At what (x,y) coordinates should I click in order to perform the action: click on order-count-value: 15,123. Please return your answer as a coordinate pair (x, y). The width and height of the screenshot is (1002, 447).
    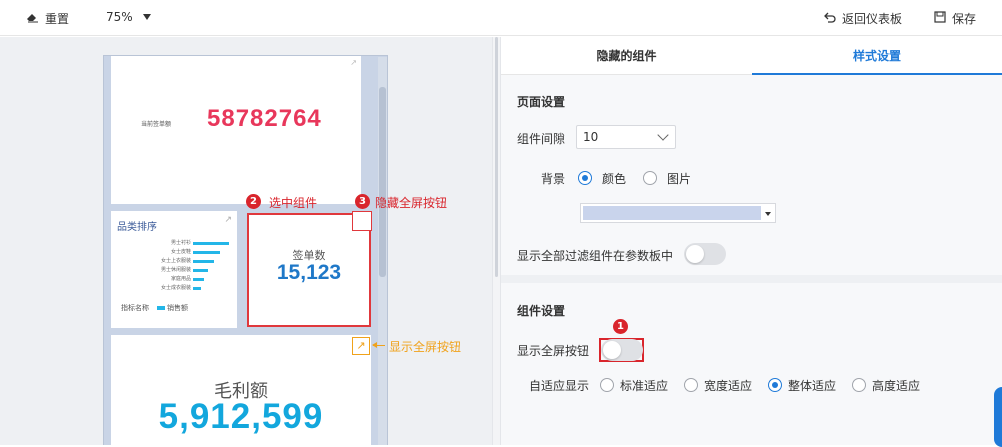
    Looking at the image, I should click on (309, 272).